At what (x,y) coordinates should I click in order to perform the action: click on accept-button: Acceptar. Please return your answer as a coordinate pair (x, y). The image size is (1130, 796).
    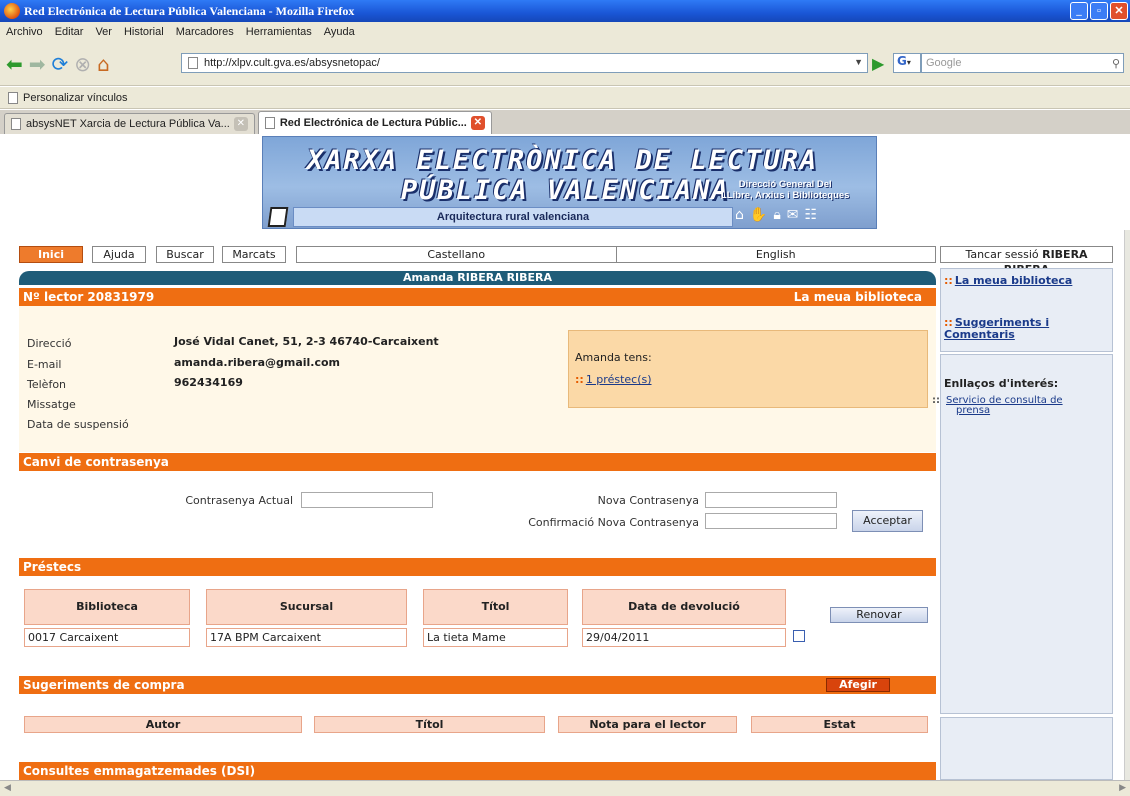
    Looking at the image, I should click on (887, 521).